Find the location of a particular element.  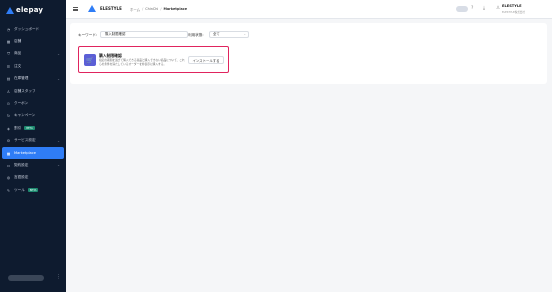

sidebar-item-store: ▦ 店舗 is located at coordinates (33, 41).